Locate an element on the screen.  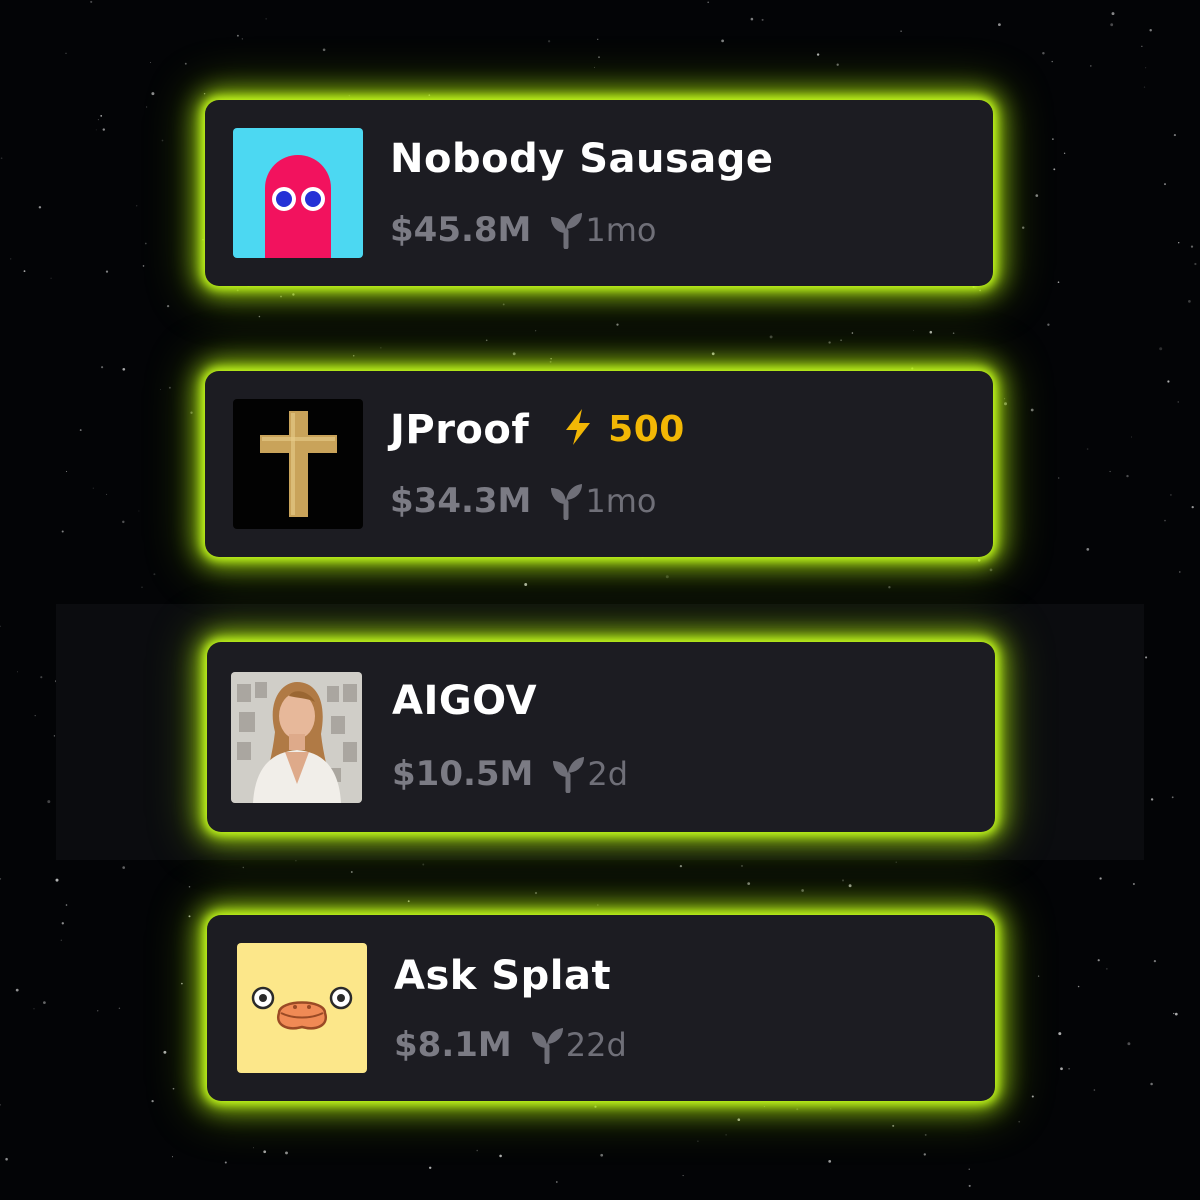
token-card-ask-splat: Ask Splat $8.1M 22d is located at coordinates (601, 1008).